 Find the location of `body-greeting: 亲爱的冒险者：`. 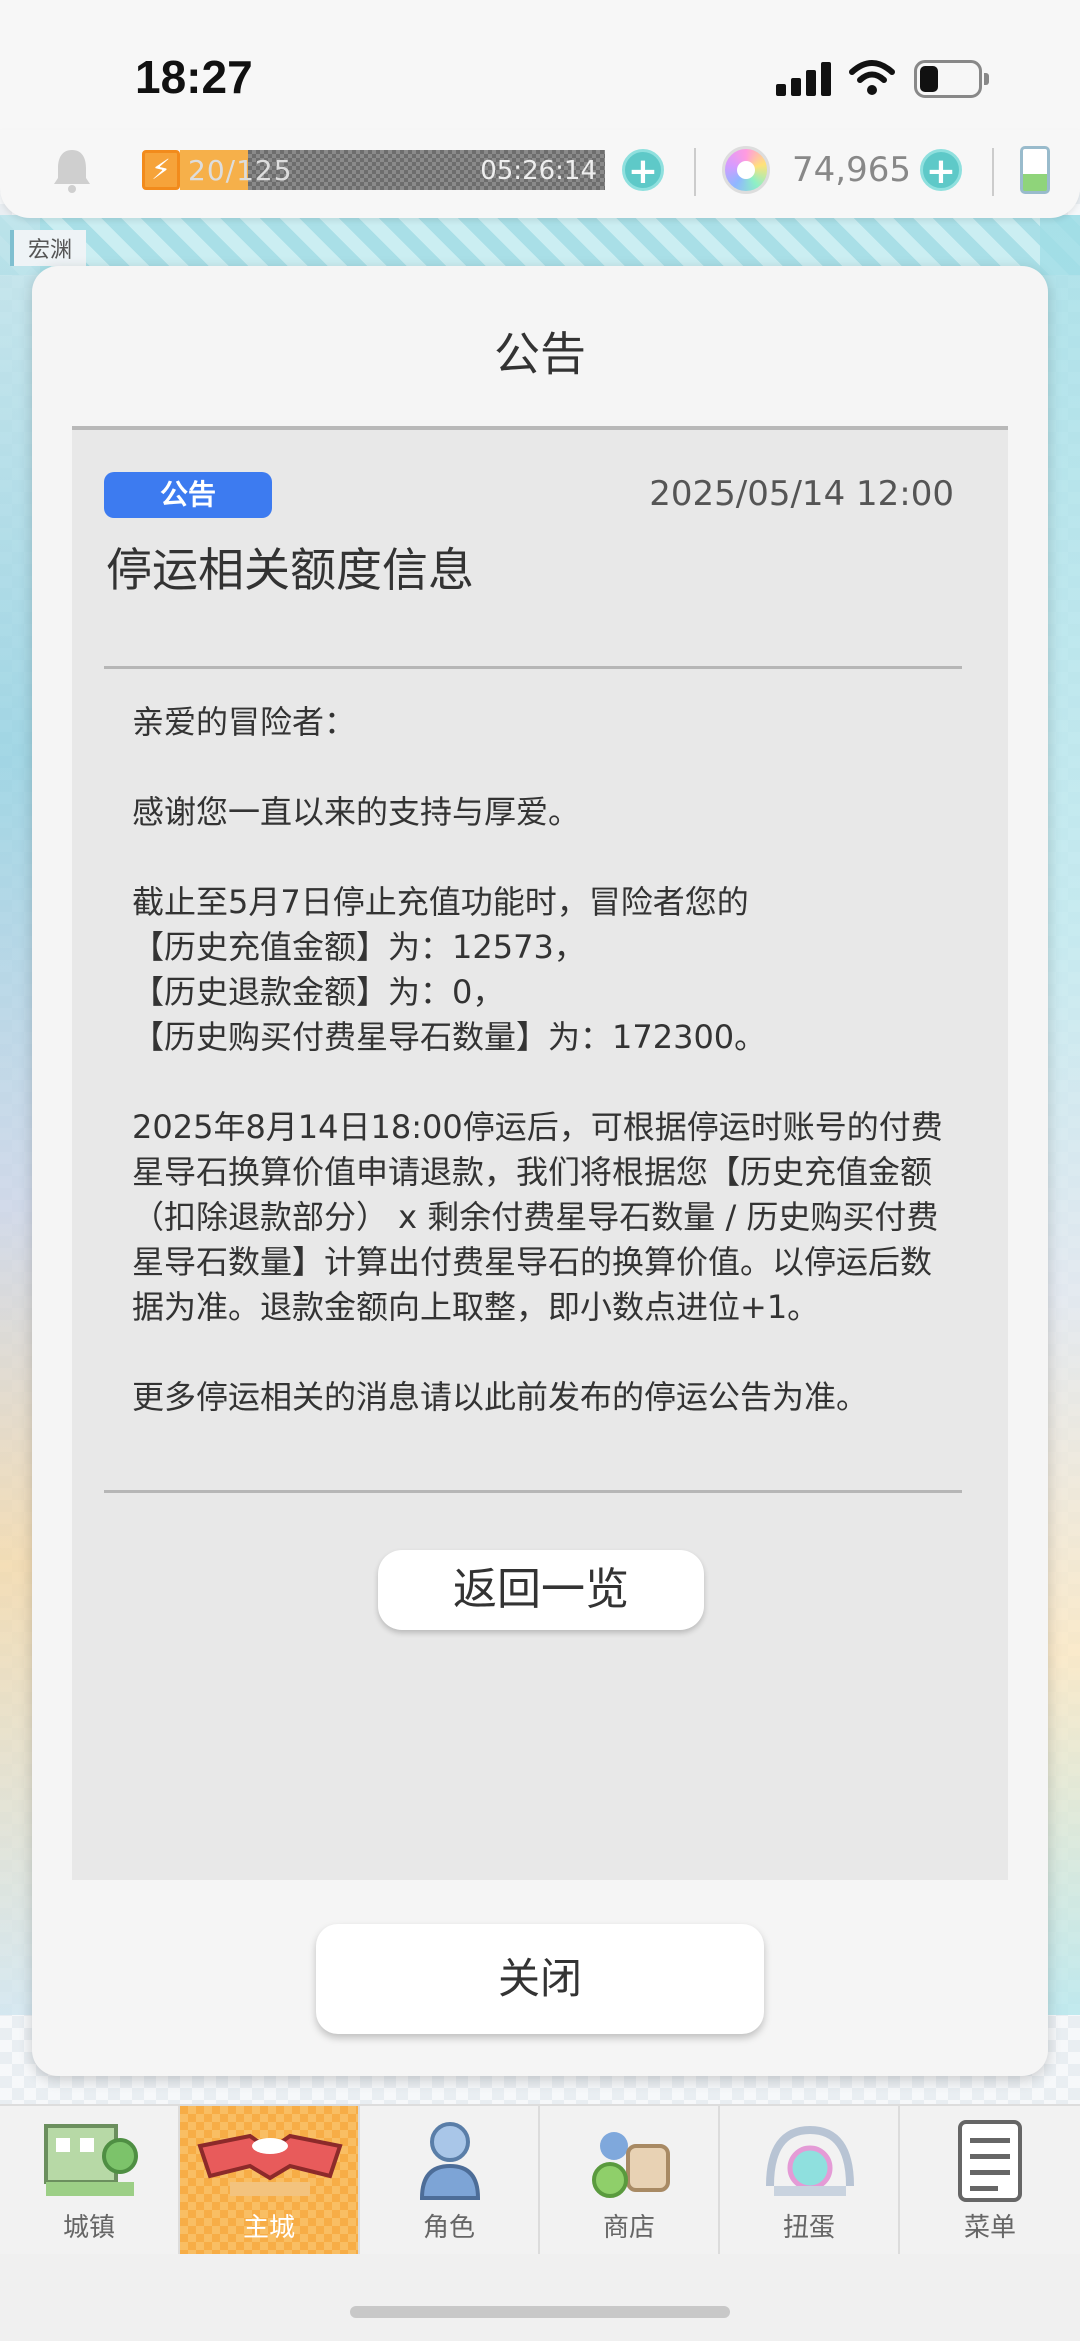

body-greeting: 亲爱的冒险者： is located at coordinates (244, 722).